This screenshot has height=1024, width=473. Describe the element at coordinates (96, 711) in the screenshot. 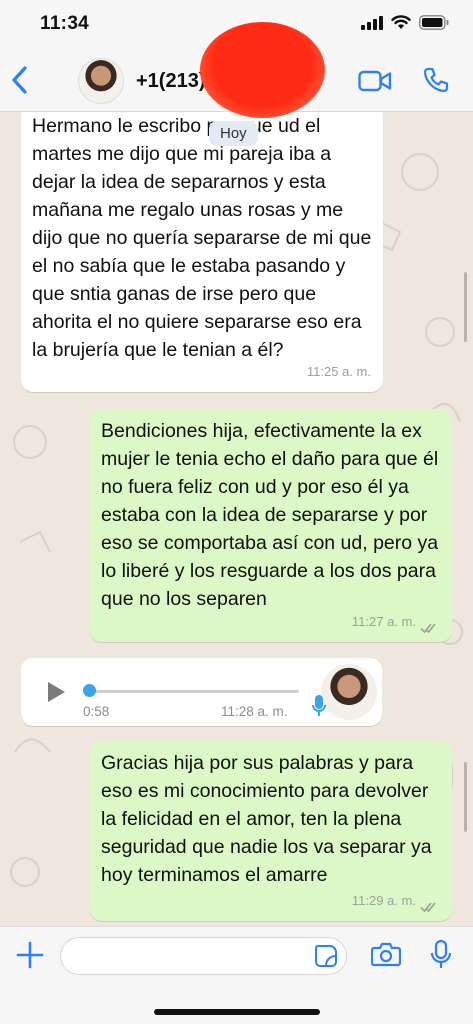

I see `voice-duration: 0:58` at that location.